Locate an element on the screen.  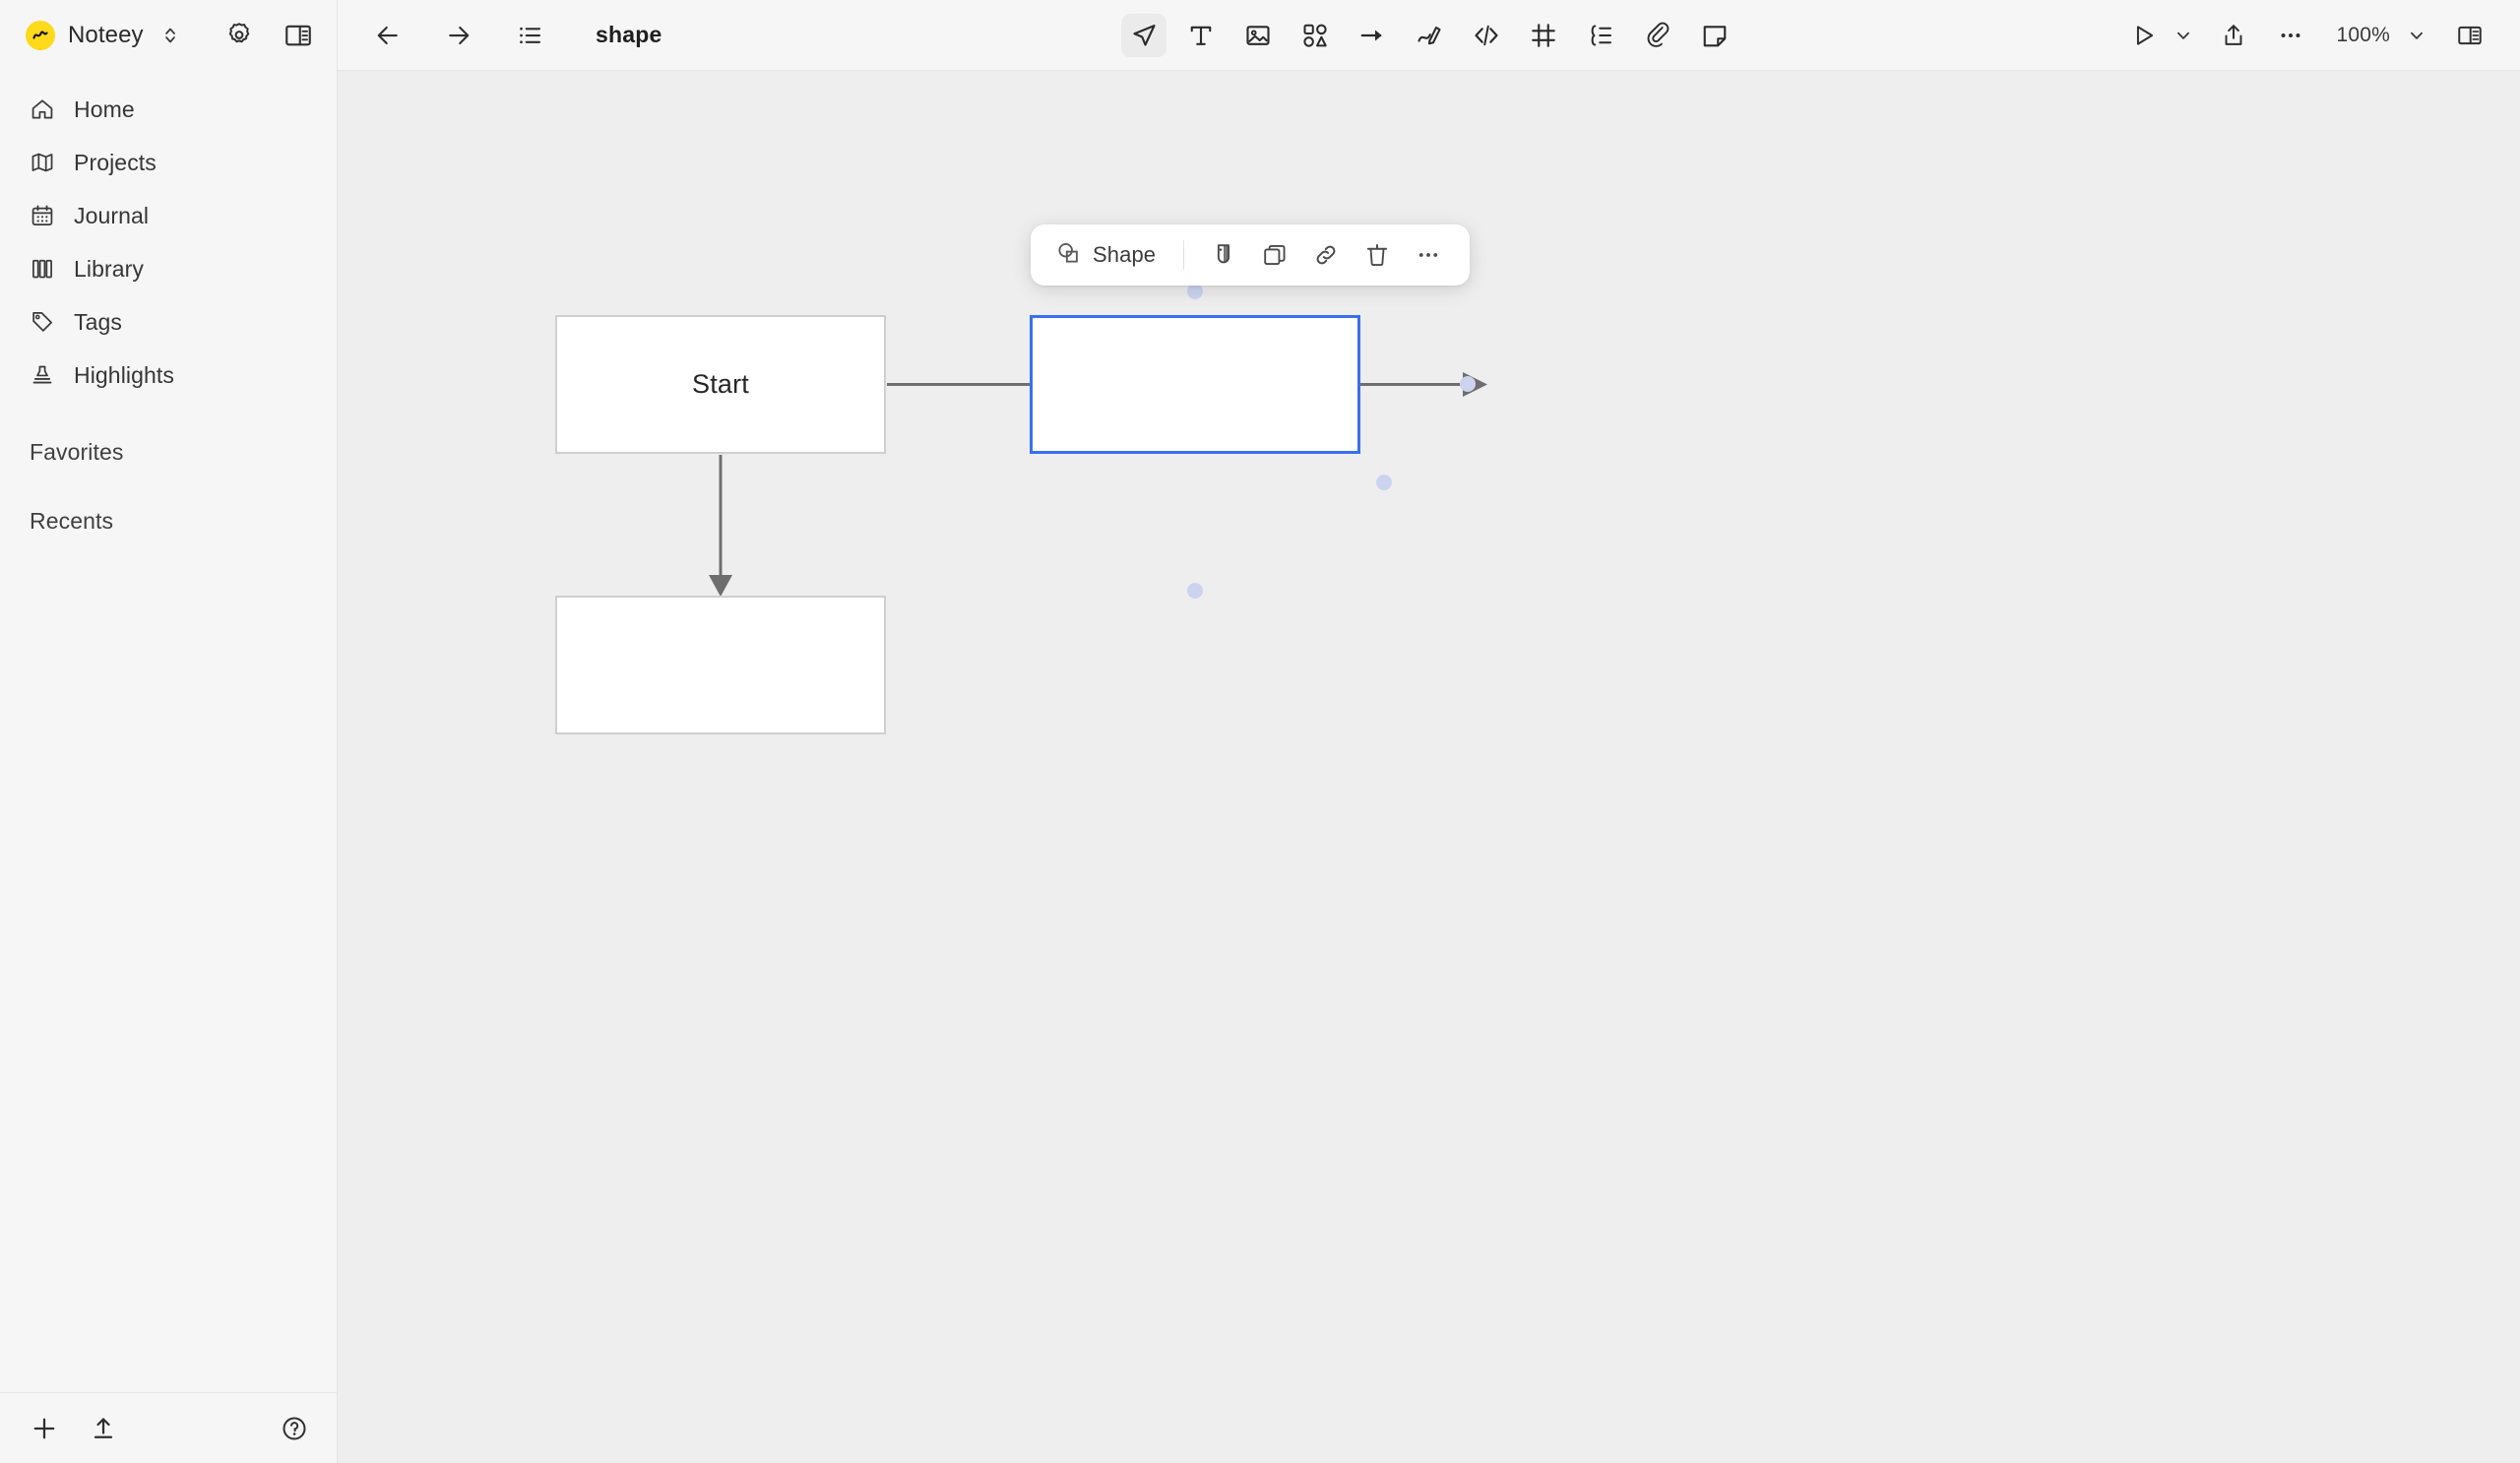
tool-code is located at coordinates (1486, 35).